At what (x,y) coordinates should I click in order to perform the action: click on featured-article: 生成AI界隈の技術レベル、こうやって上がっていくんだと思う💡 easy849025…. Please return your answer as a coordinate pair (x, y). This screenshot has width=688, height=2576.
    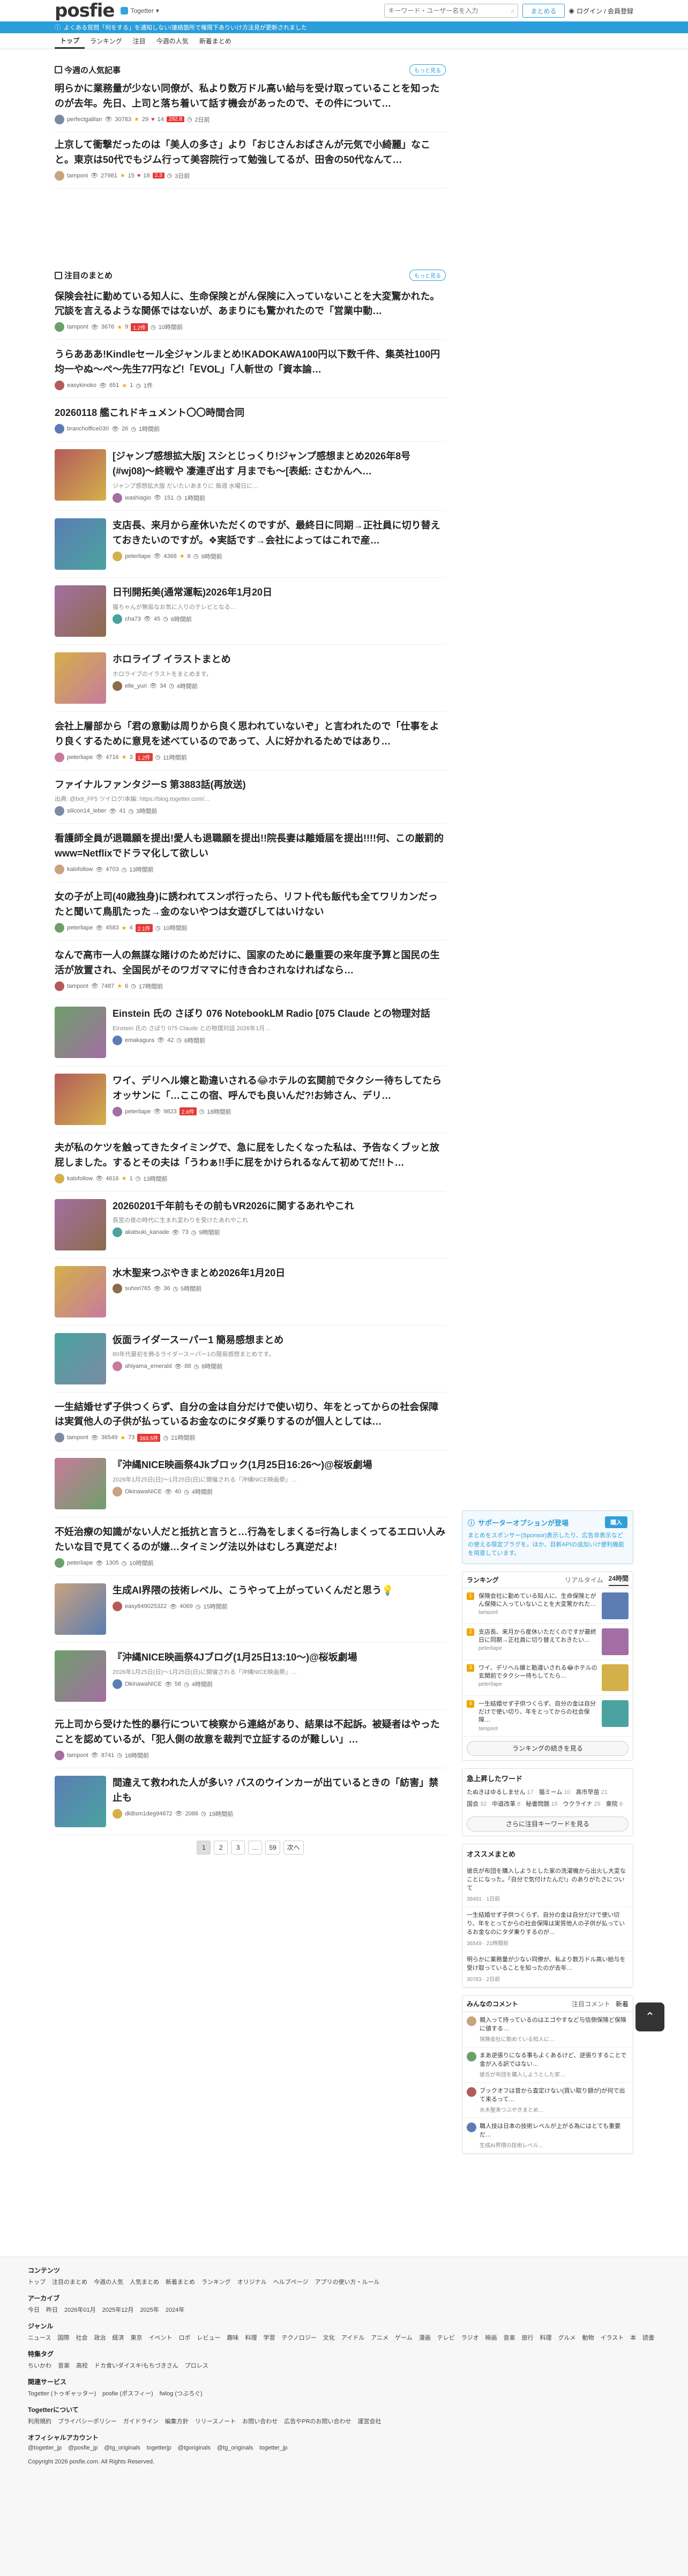
    Looking at the image, I should click on (250, 1609).